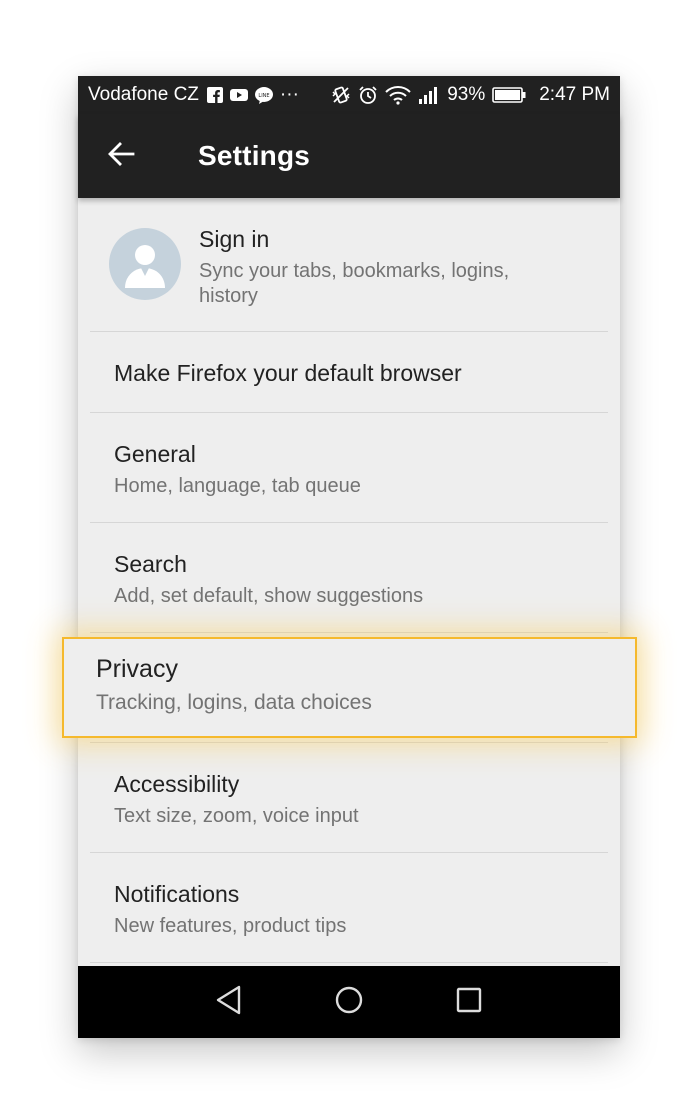 This screenshot has width=700, height=1114. Describe the element at coordinates (234, 702) in the screenshot. I see `privacy-subtitle: Tracking, logins, data choices` at that location.